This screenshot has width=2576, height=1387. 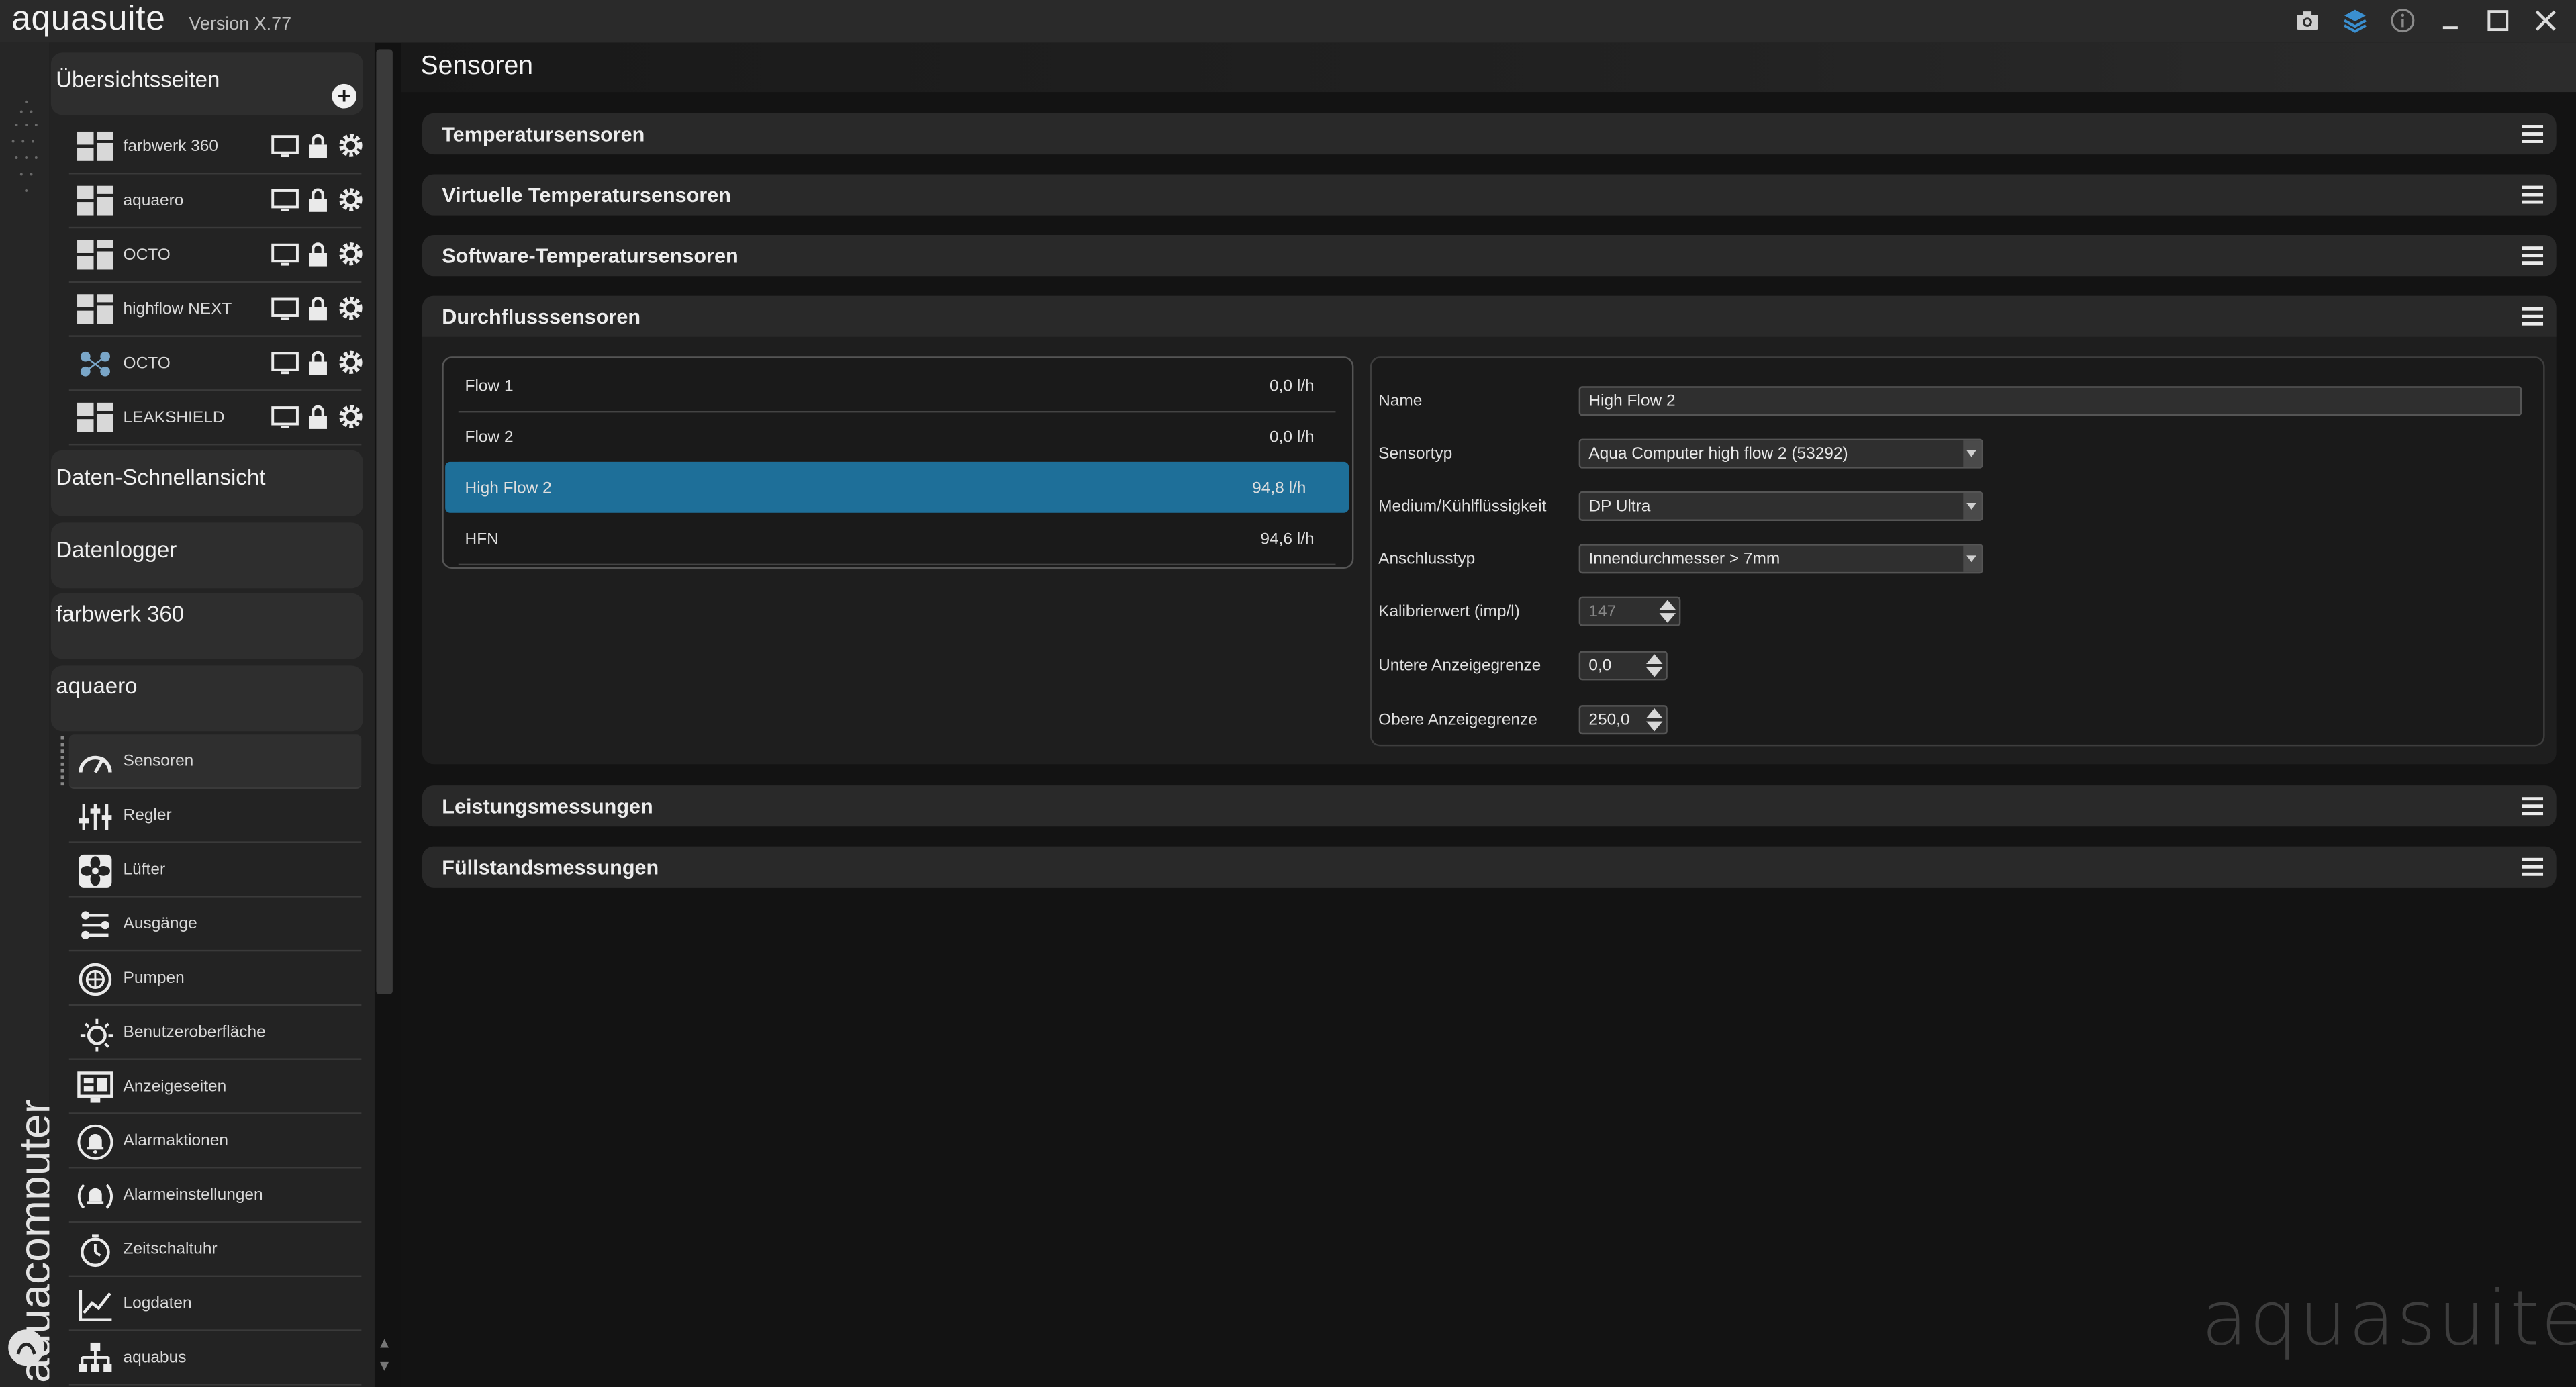 I want to click on overview-pages-header: Übersichtsseiten, so click(x=207, y=83).